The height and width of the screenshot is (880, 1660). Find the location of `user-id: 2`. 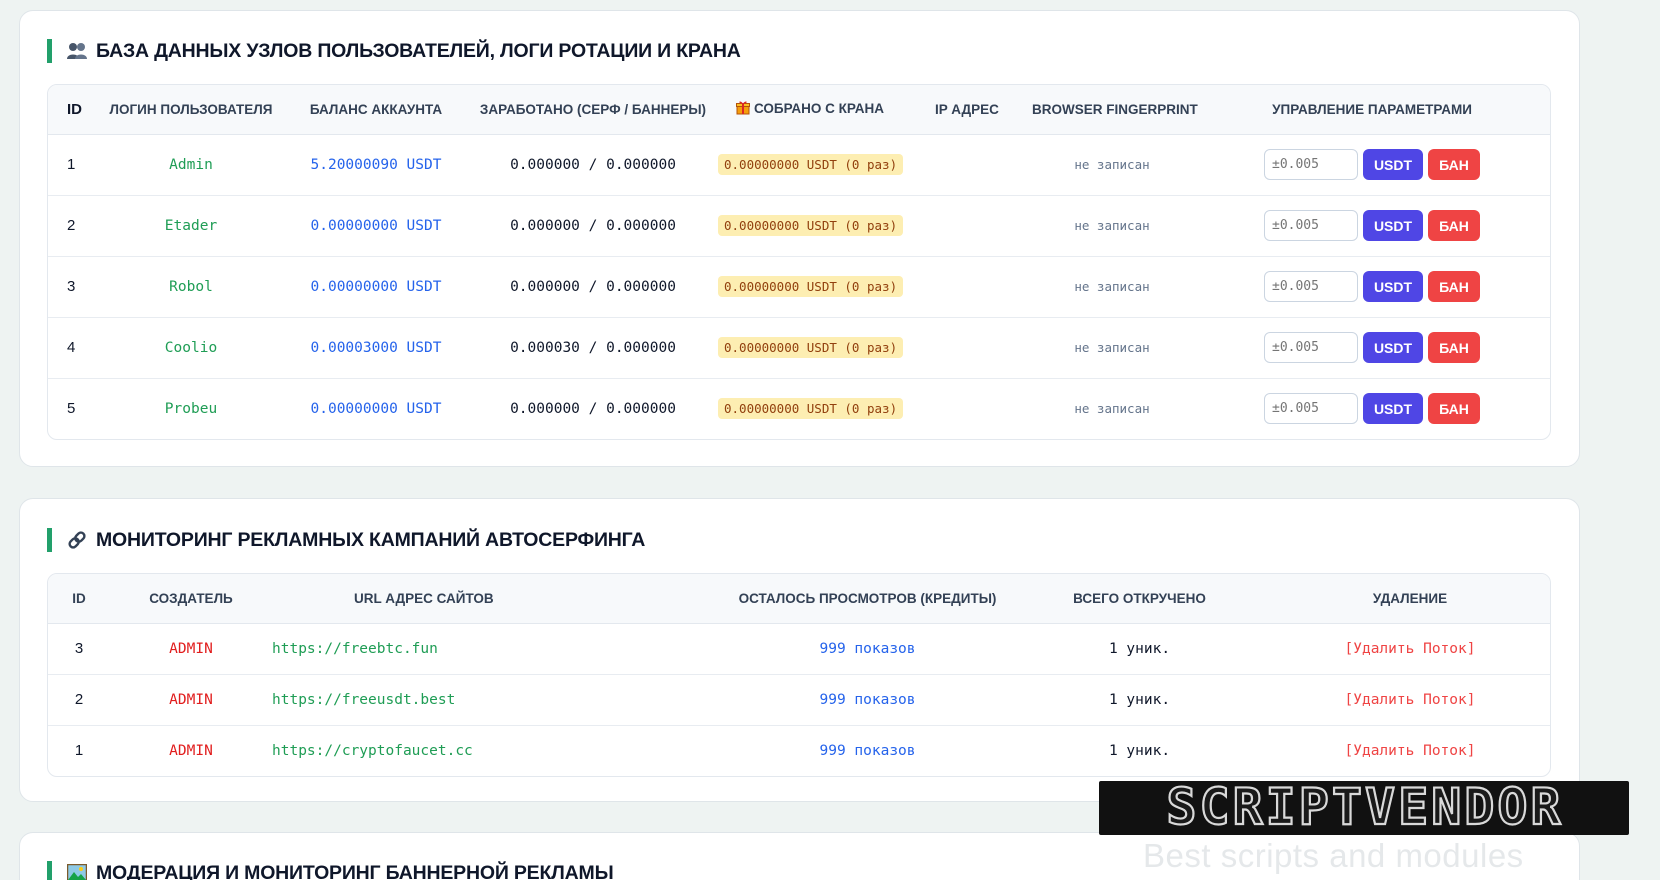

user-id: 2 is located at coordinates (73, 226).